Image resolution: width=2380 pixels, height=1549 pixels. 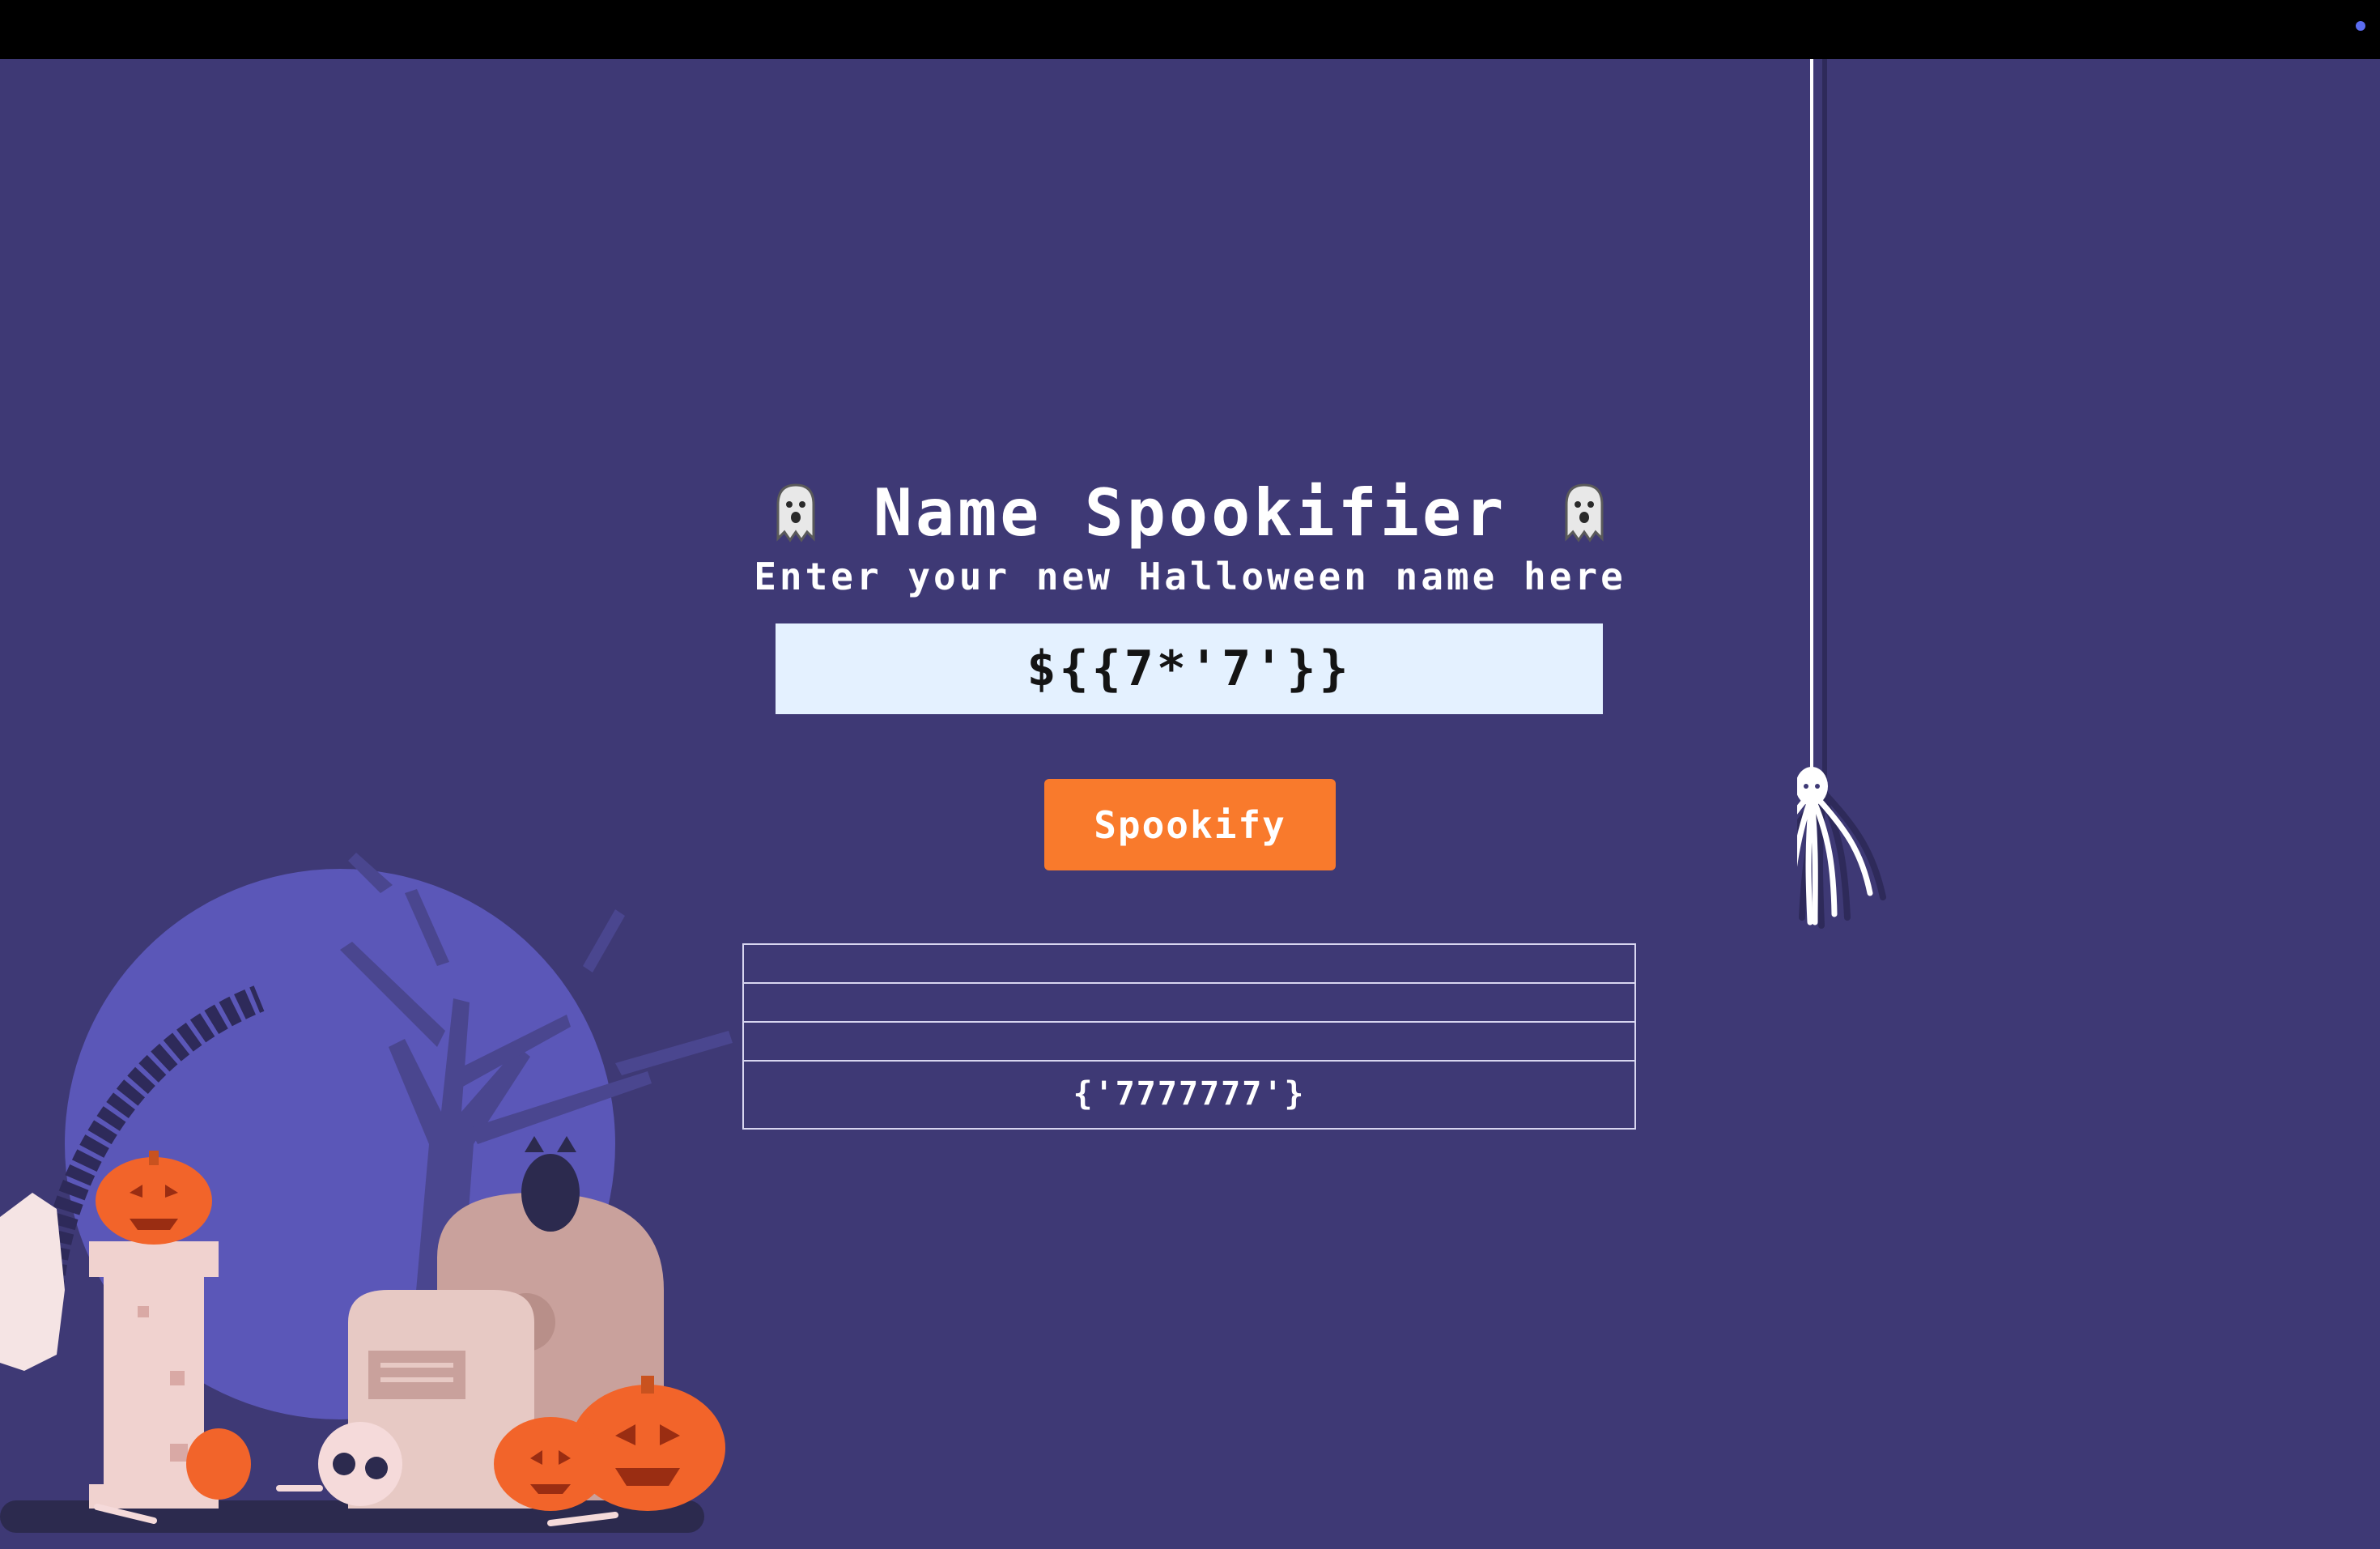 What do you see at coordinates (32, 1282) in the screenshot?
I see `hand-icon` at bounding box center [32, 1282].